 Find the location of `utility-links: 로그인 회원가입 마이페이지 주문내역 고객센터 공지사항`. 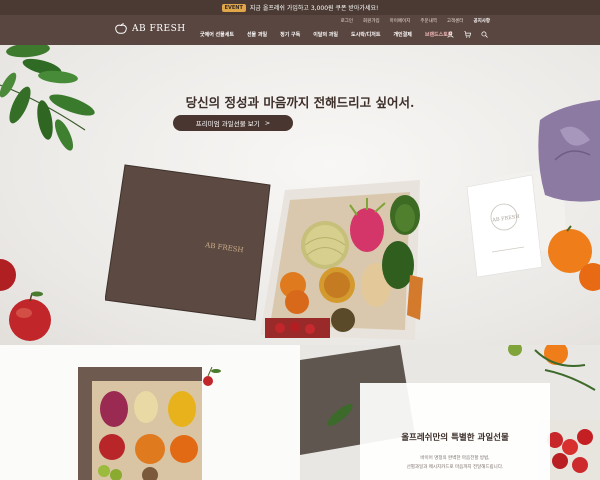

utility-links: 로그인 회원가입 마이페이지 주문내역 고객센터 공지사항 is located at coordinates (415, 21).